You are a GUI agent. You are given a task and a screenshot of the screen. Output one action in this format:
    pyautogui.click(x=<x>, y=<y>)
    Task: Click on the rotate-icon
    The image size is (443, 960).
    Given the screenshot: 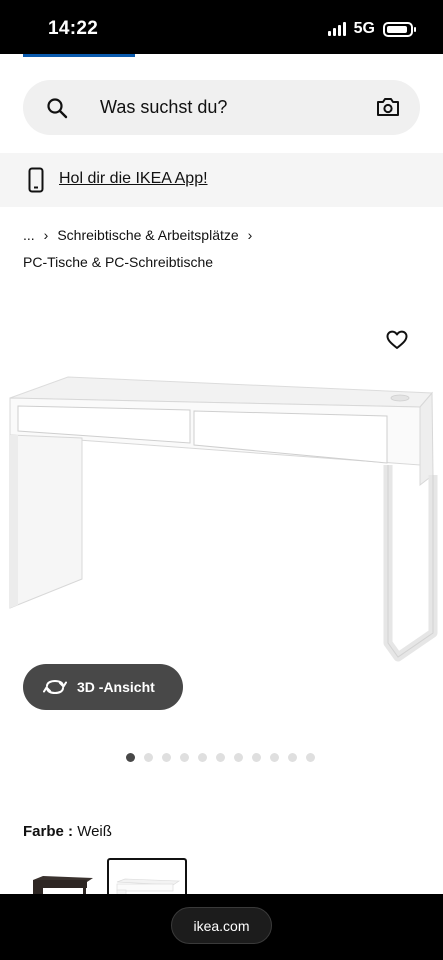 What is the action you would take?
    pyautogui.click(x=55, y=687)
    